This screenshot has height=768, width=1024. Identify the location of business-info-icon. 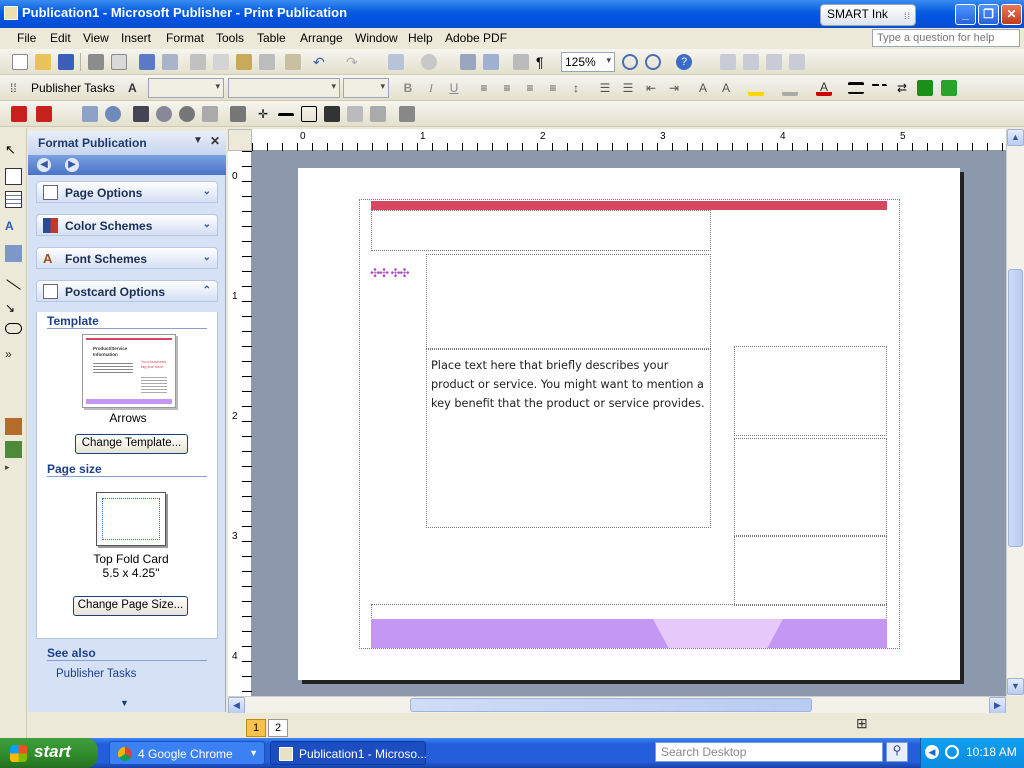
(13, 449).